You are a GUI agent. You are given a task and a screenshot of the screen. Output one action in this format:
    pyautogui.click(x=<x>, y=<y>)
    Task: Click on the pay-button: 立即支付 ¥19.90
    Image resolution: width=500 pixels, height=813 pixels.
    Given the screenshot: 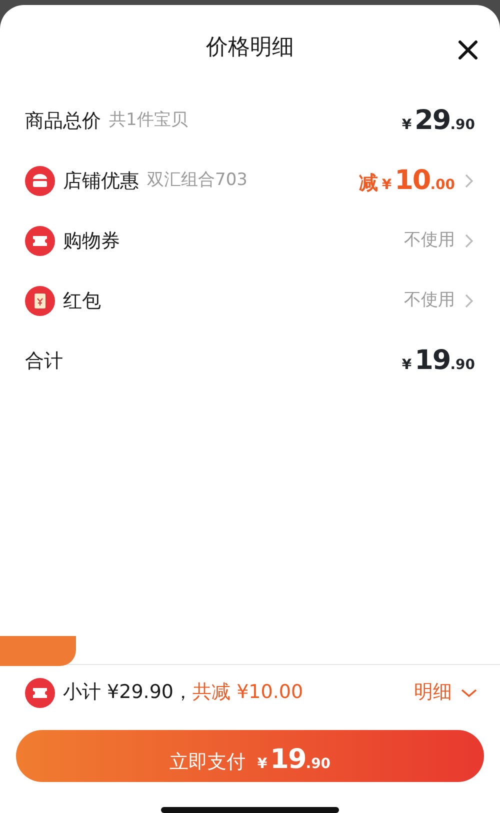 What is the action you would take?
    pyautogui.click(x=250, y=756)
    